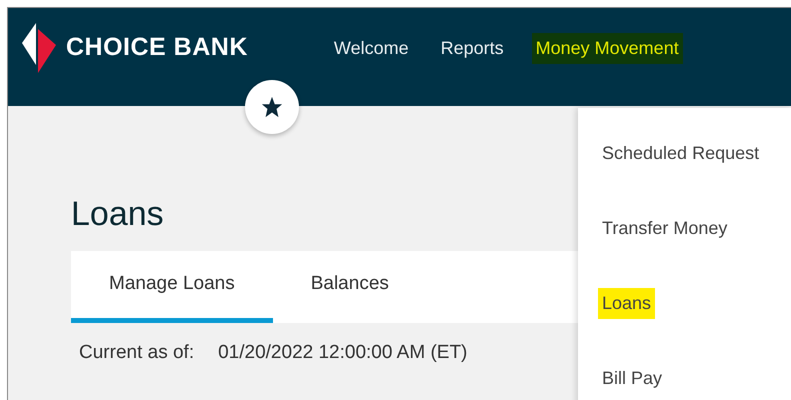 The height and width of the screenshot is (400, 791). Describe the element at coordinates (117, 214) in the screenshot. I see `page-title: Loans` at that location.